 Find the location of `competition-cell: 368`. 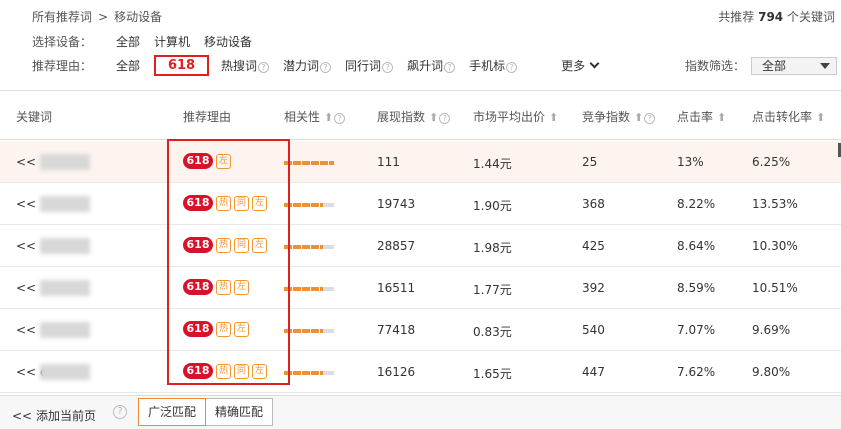

competition-cell: 368 is located at coordinates (593, 204).